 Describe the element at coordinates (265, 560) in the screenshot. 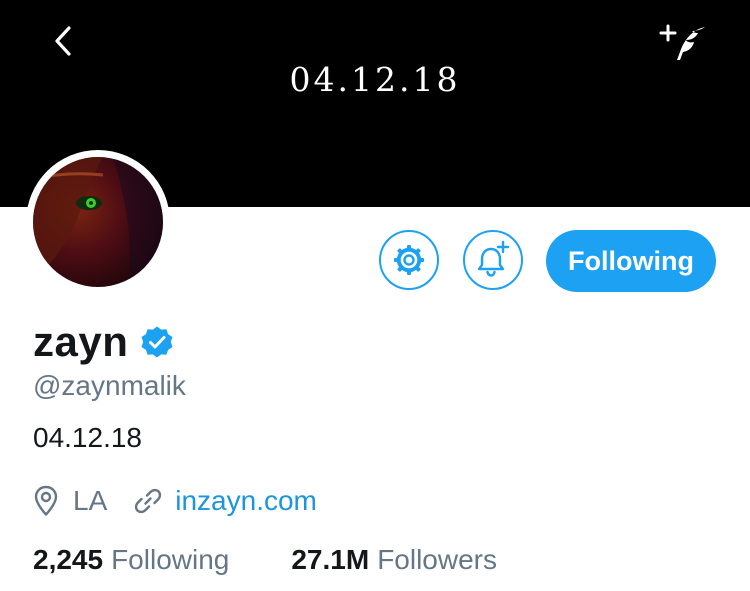

I see `profile-stats: 2,245 Following 27.1M Followers` at that location.